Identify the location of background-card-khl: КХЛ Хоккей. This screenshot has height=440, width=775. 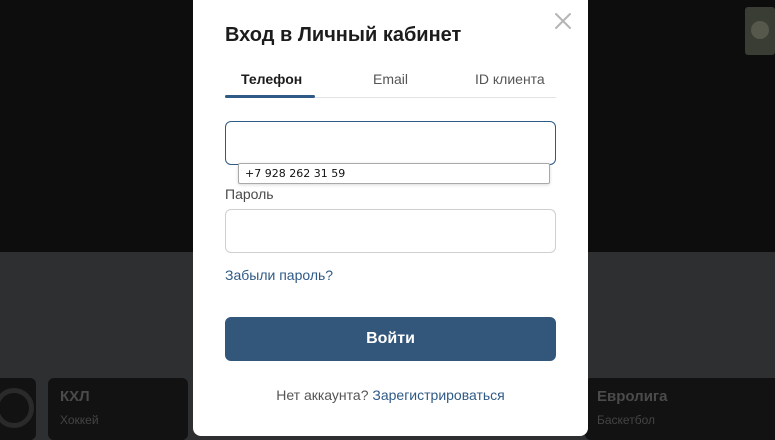
(118, 409).